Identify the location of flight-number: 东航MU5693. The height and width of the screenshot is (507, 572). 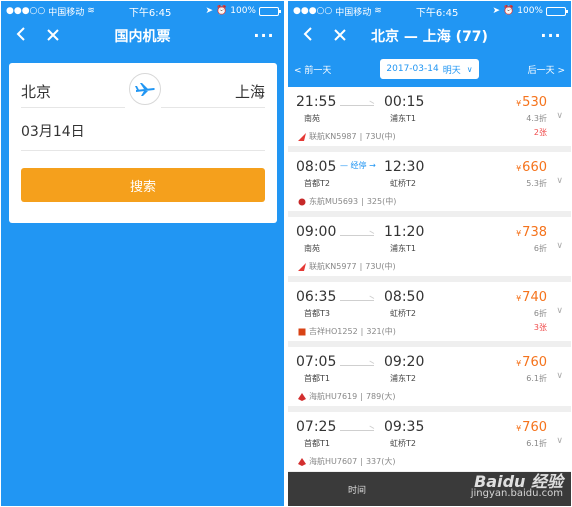
(334, 201).